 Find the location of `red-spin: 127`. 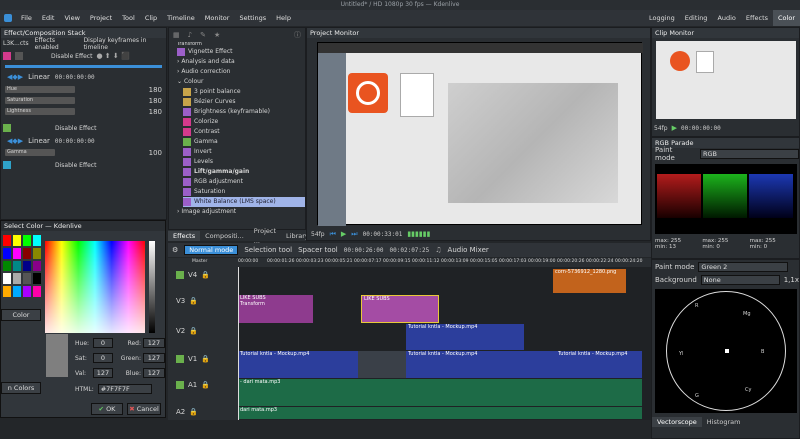

red-spin: 127 is located at coordinates (154, 343).